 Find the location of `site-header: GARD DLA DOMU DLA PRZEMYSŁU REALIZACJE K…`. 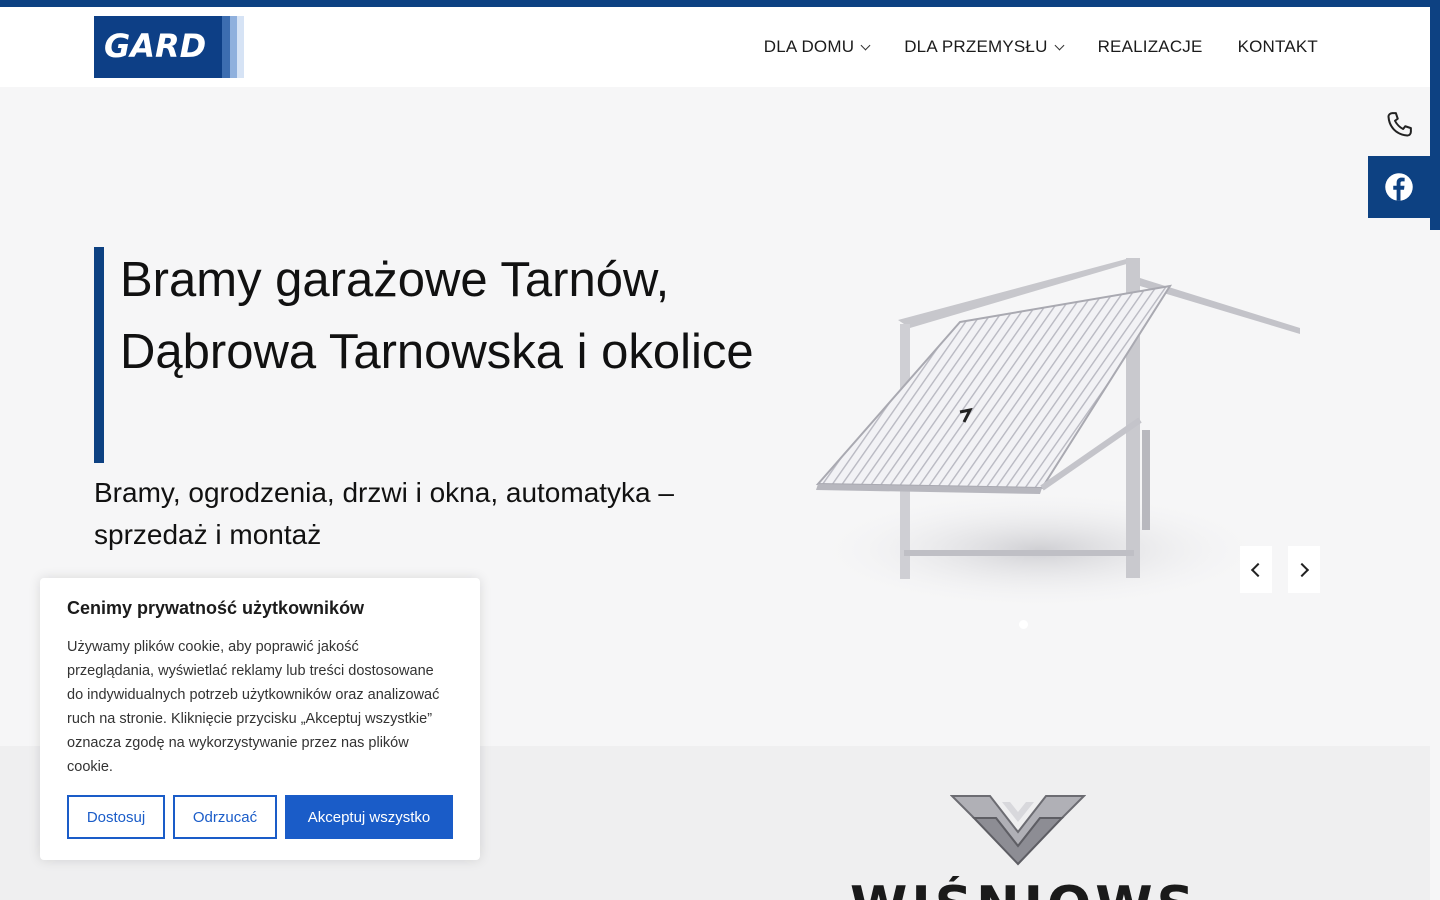

site-header: GARD DLA DOMU DLA PRZEMYSŁU REALIZACJE K… is located at coordinates (715, 47).